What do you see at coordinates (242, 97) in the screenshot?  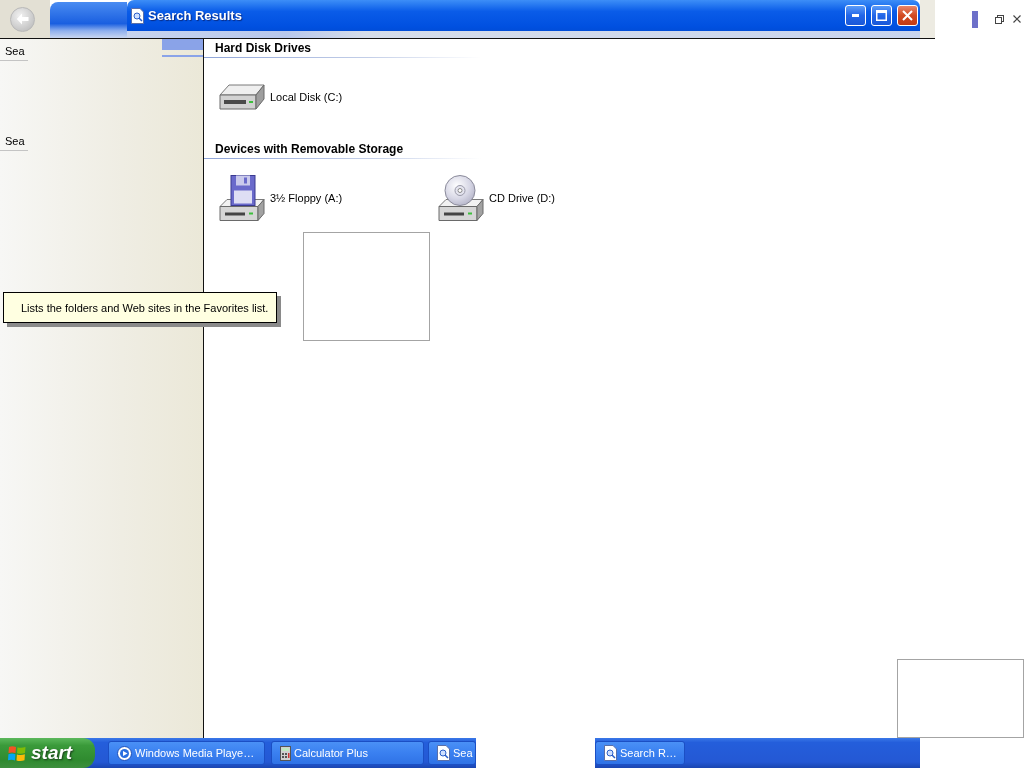 I see `hard-disk-icon` at bounding box center [242, 97].